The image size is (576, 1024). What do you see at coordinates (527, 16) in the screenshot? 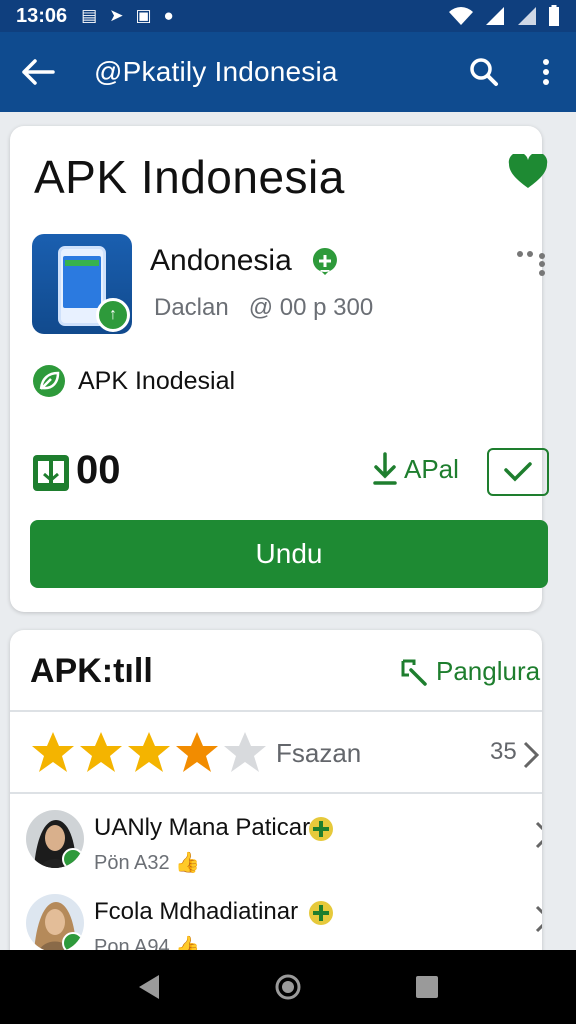
I see `signal2-icon` at bounding box center [527, 16].